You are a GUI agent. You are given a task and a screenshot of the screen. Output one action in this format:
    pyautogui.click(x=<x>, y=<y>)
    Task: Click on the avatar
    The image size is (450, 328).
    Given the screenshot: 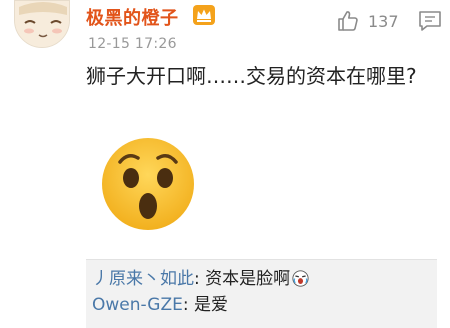 What is the action you would take?
    pyautogui.click(x=42, y=24)
    